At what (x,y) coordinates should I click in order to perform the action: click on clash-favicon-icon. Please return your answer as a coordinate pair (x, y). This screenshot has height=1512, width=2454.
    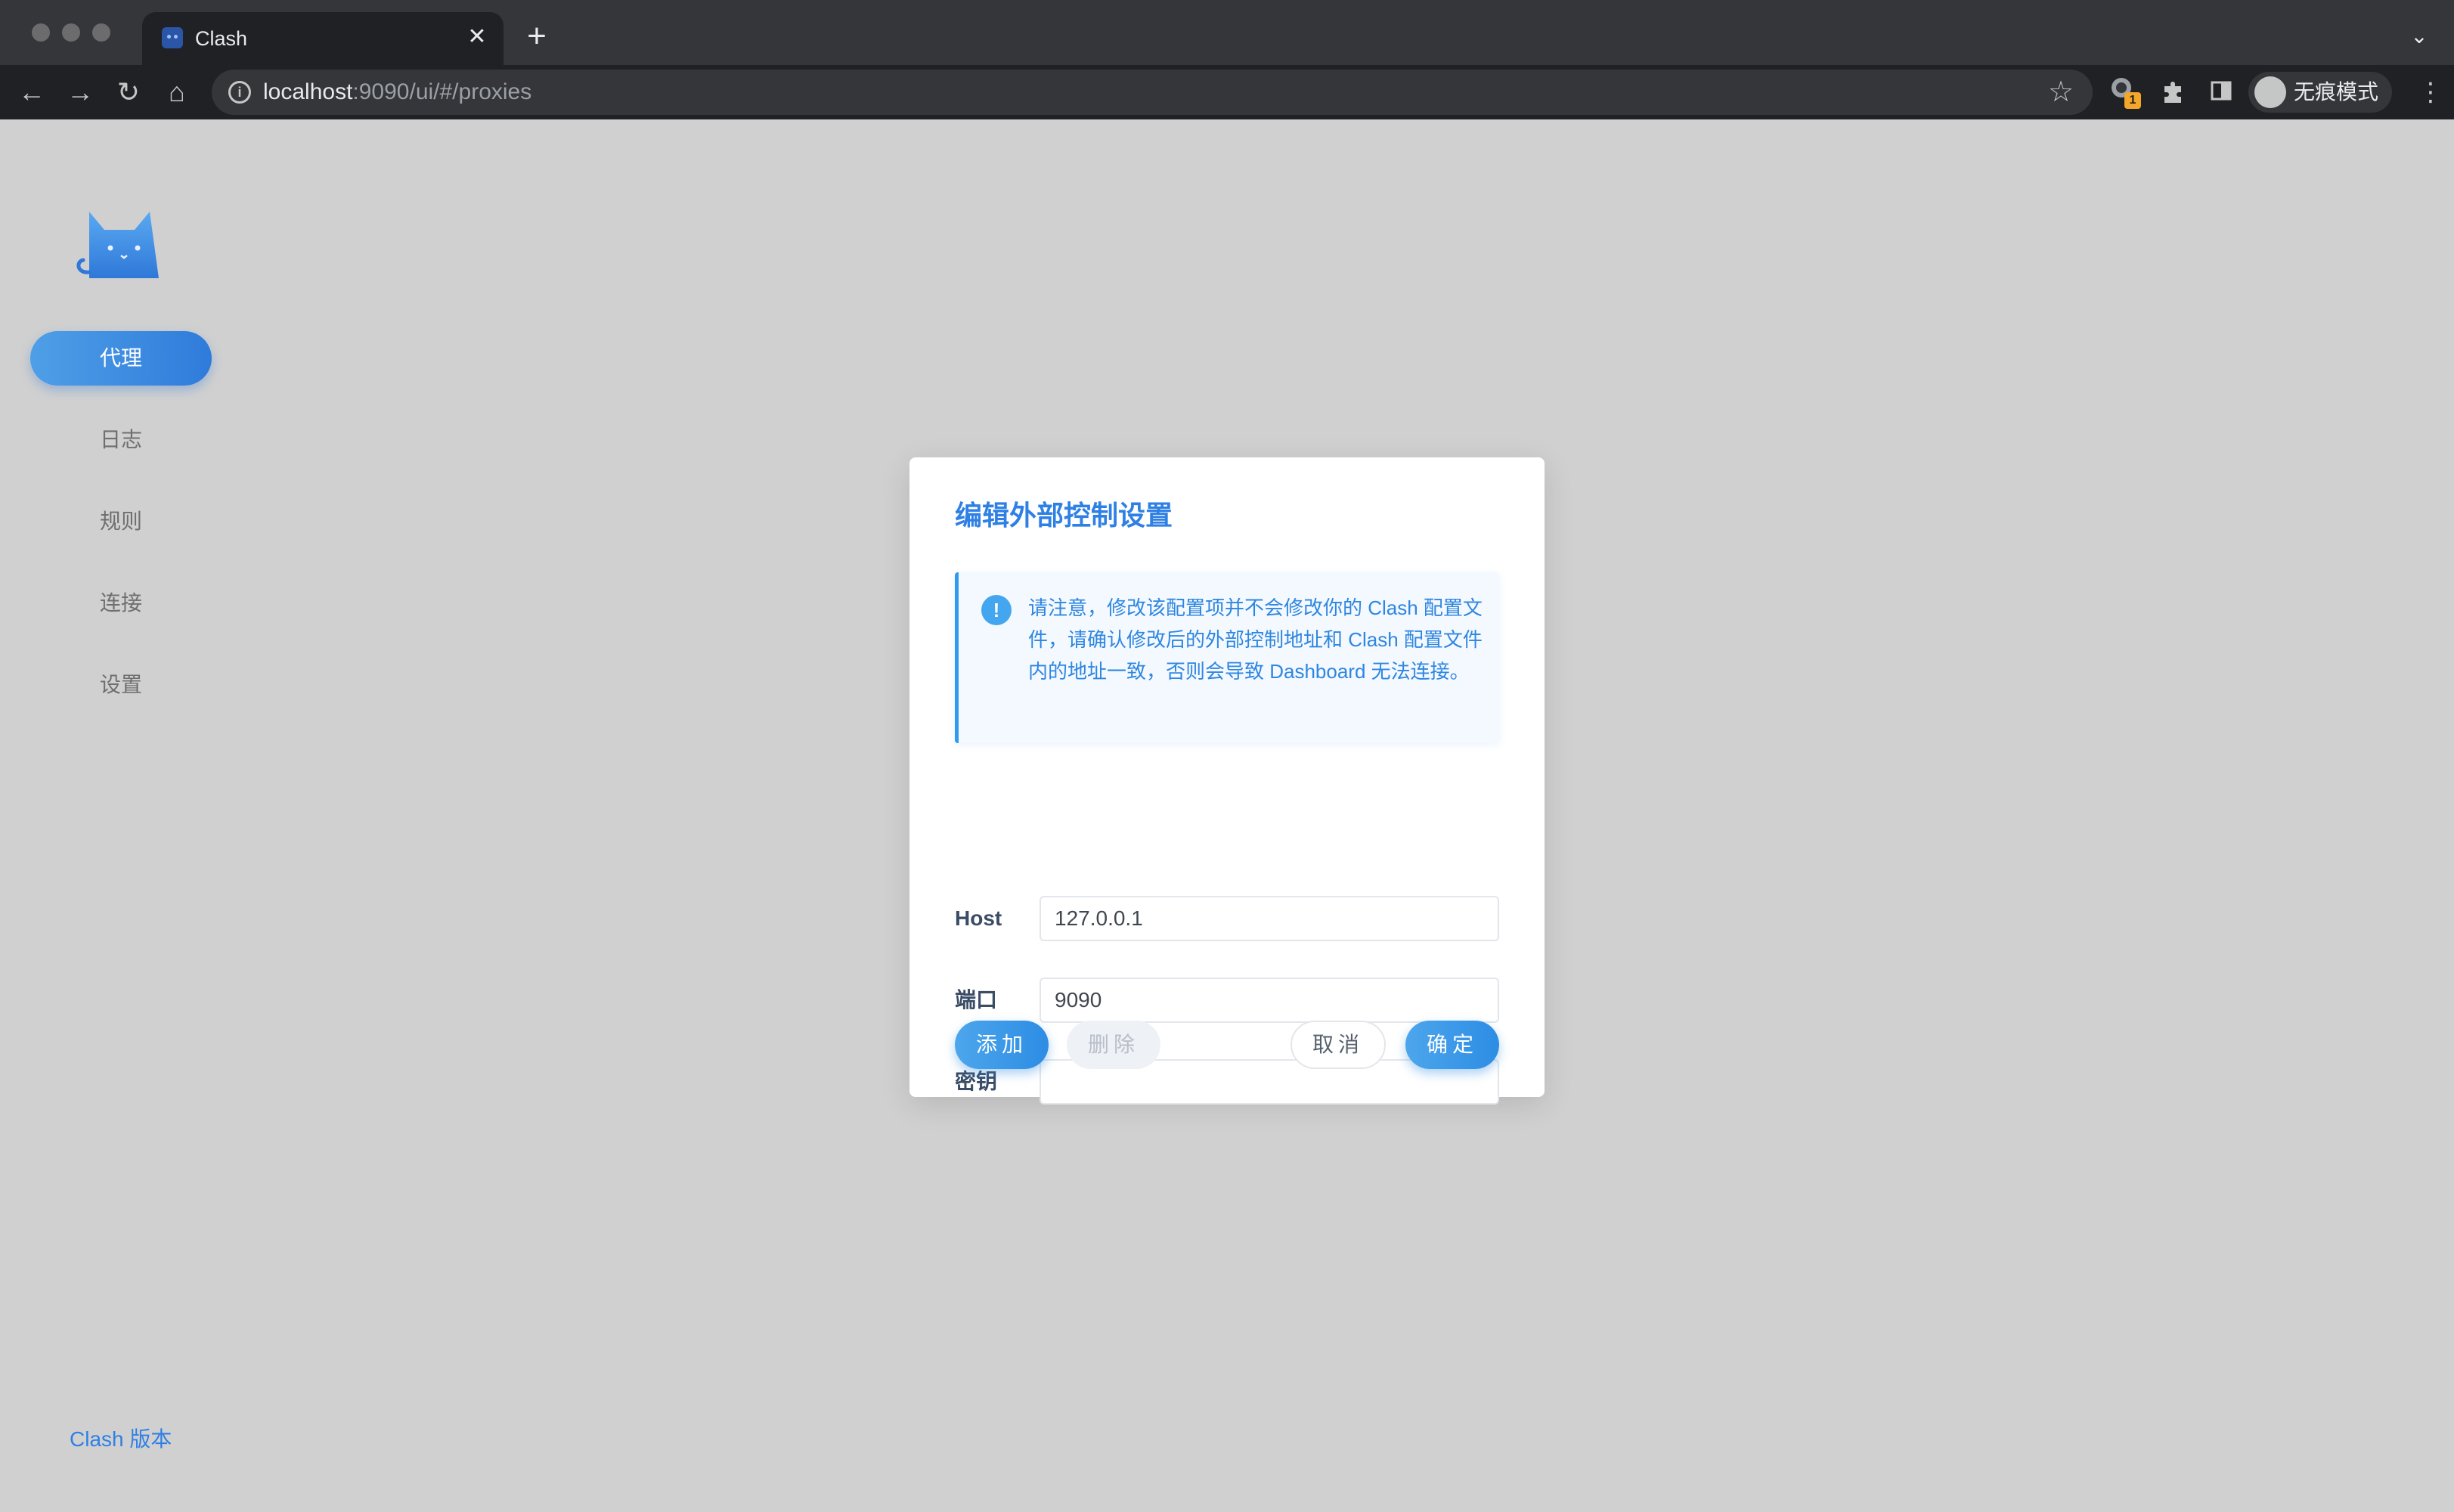
    Looking at the image, I should click on (172, 38).